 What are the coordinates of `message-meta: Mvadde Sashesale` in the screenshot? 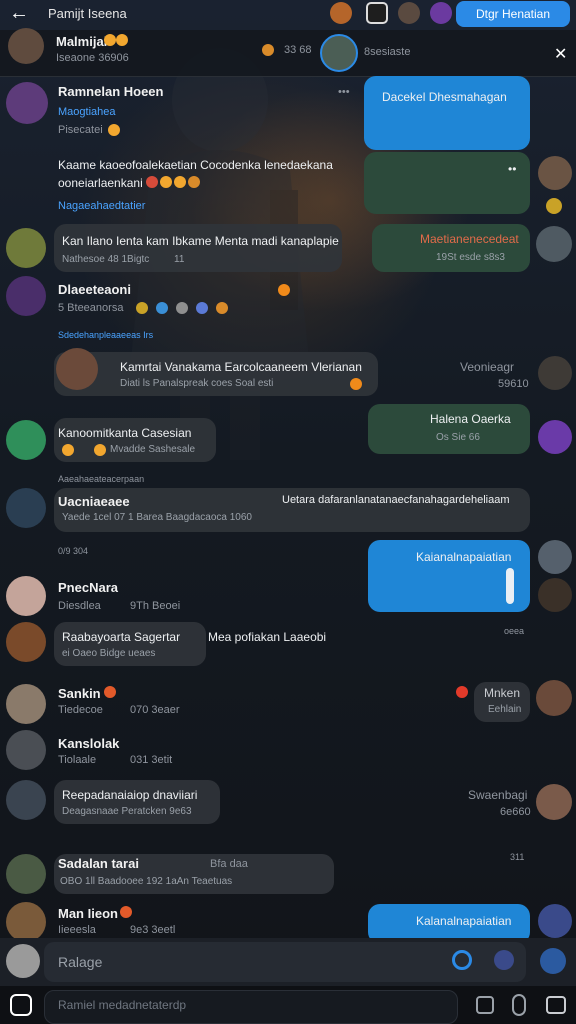 It's located at (153, 449).